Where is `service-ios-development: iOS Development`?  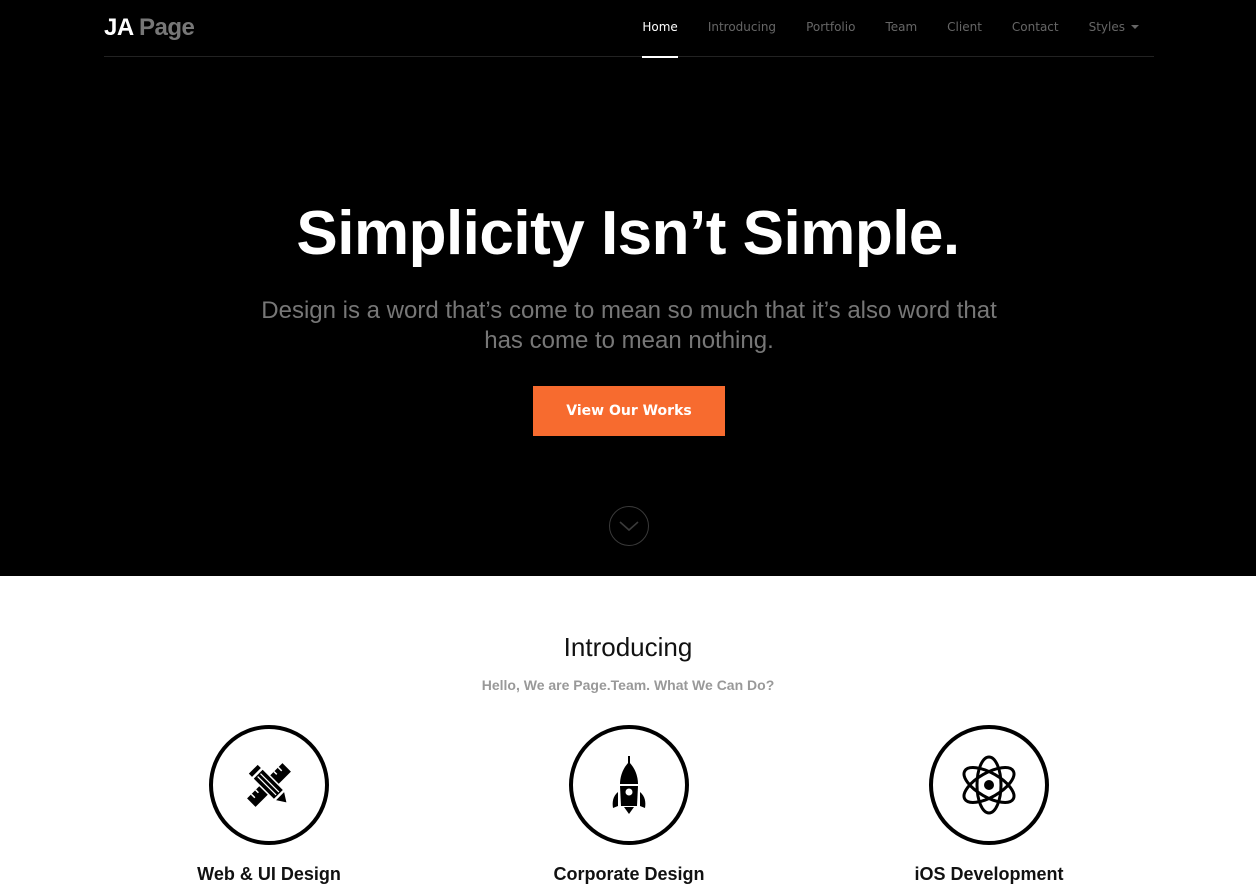 service-ios-development: iOS Development is located at coordinates (989, 805).